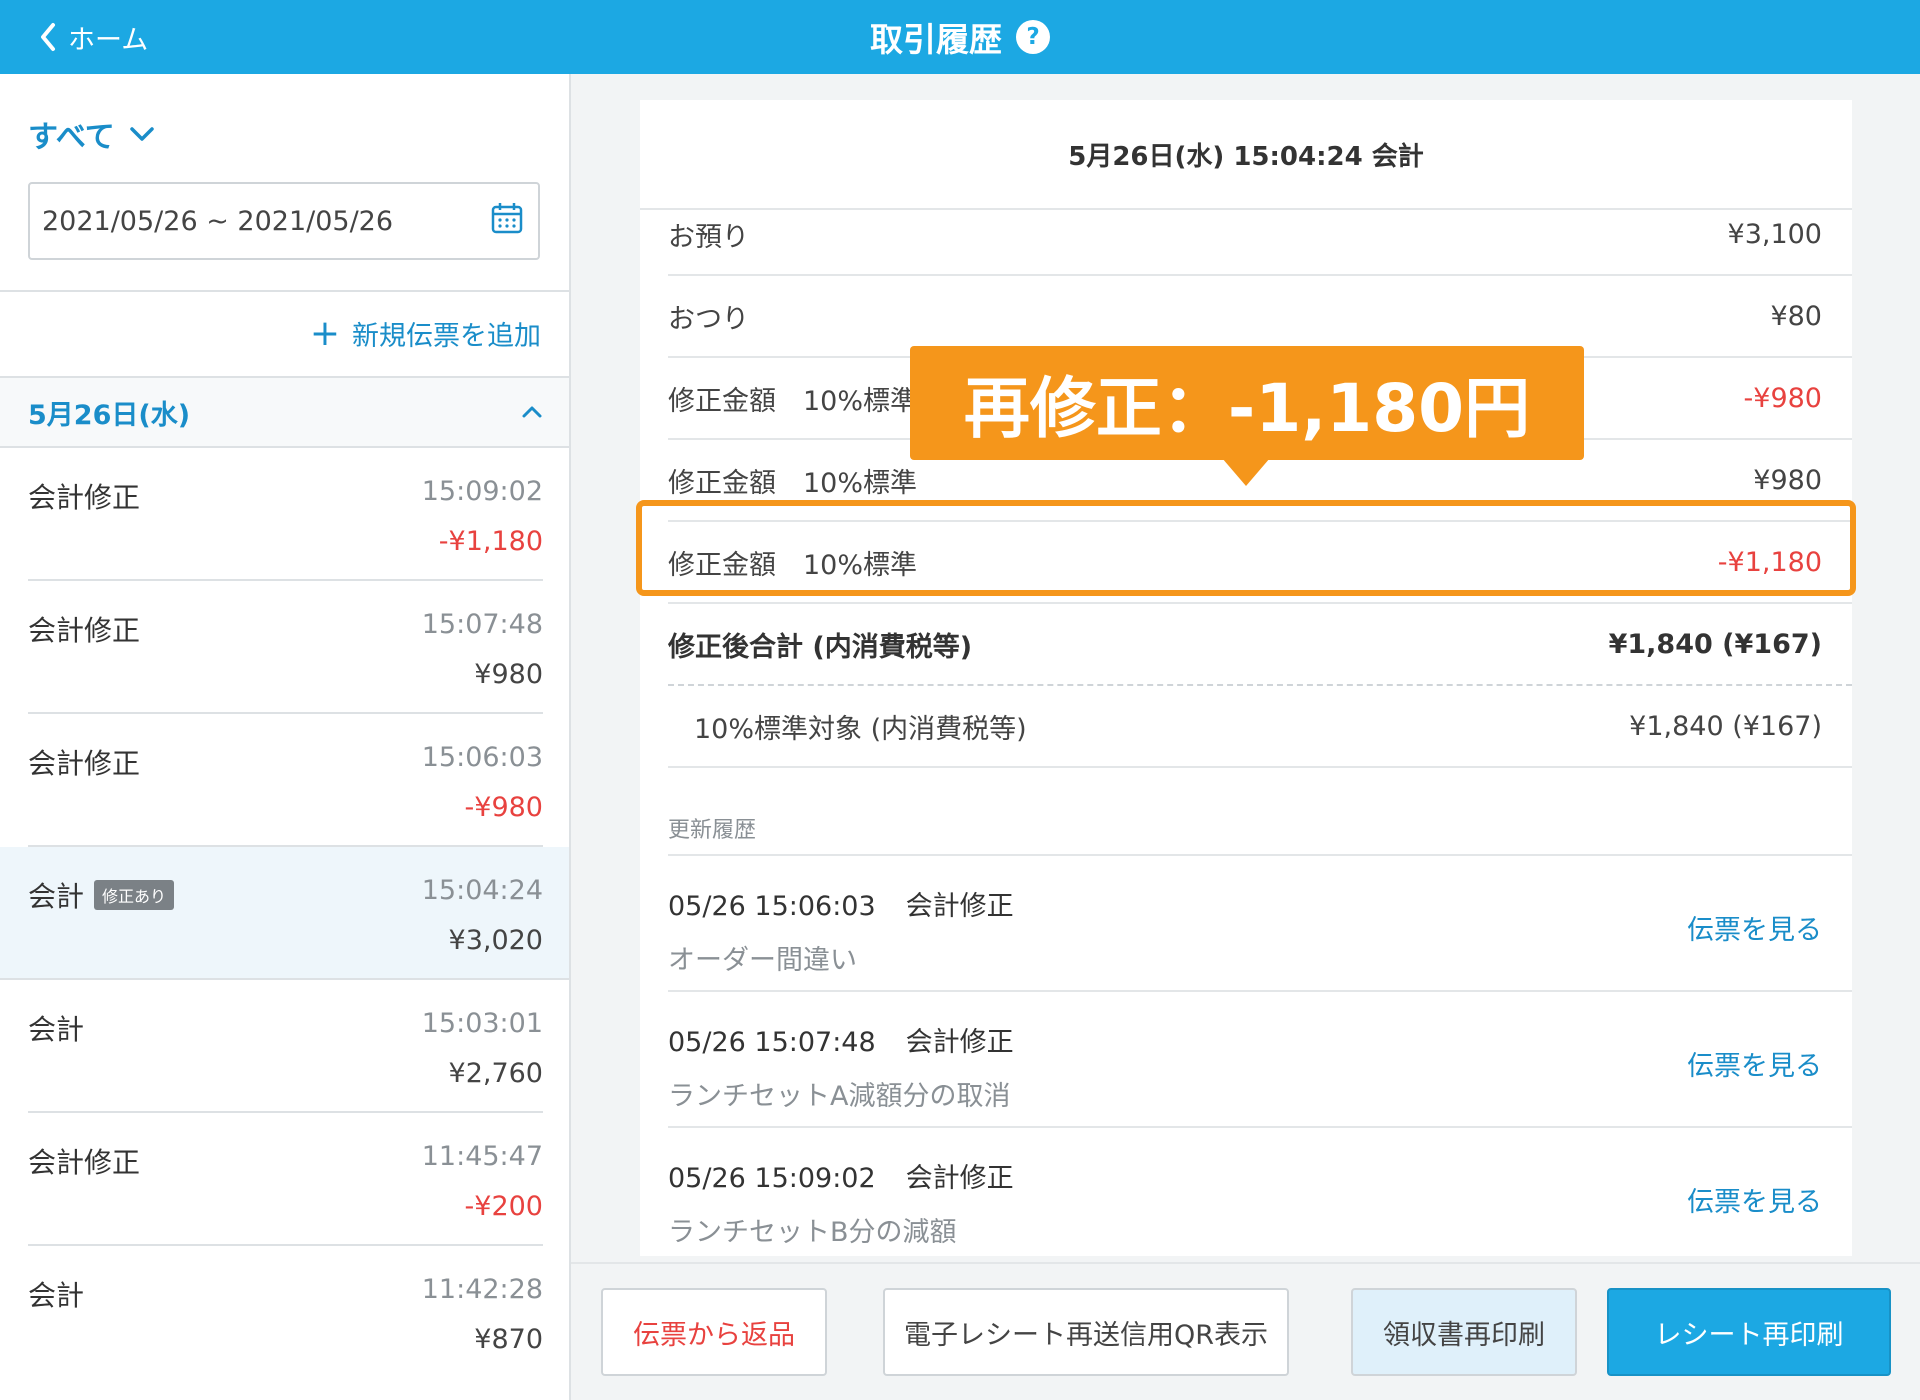 This screenshot has height=1400, width=1920. Describe the element at coordinates (285, 514) in the screenshot. I see `transaction-item: 会計修正 15:09:02 -¥1,180` at that location.